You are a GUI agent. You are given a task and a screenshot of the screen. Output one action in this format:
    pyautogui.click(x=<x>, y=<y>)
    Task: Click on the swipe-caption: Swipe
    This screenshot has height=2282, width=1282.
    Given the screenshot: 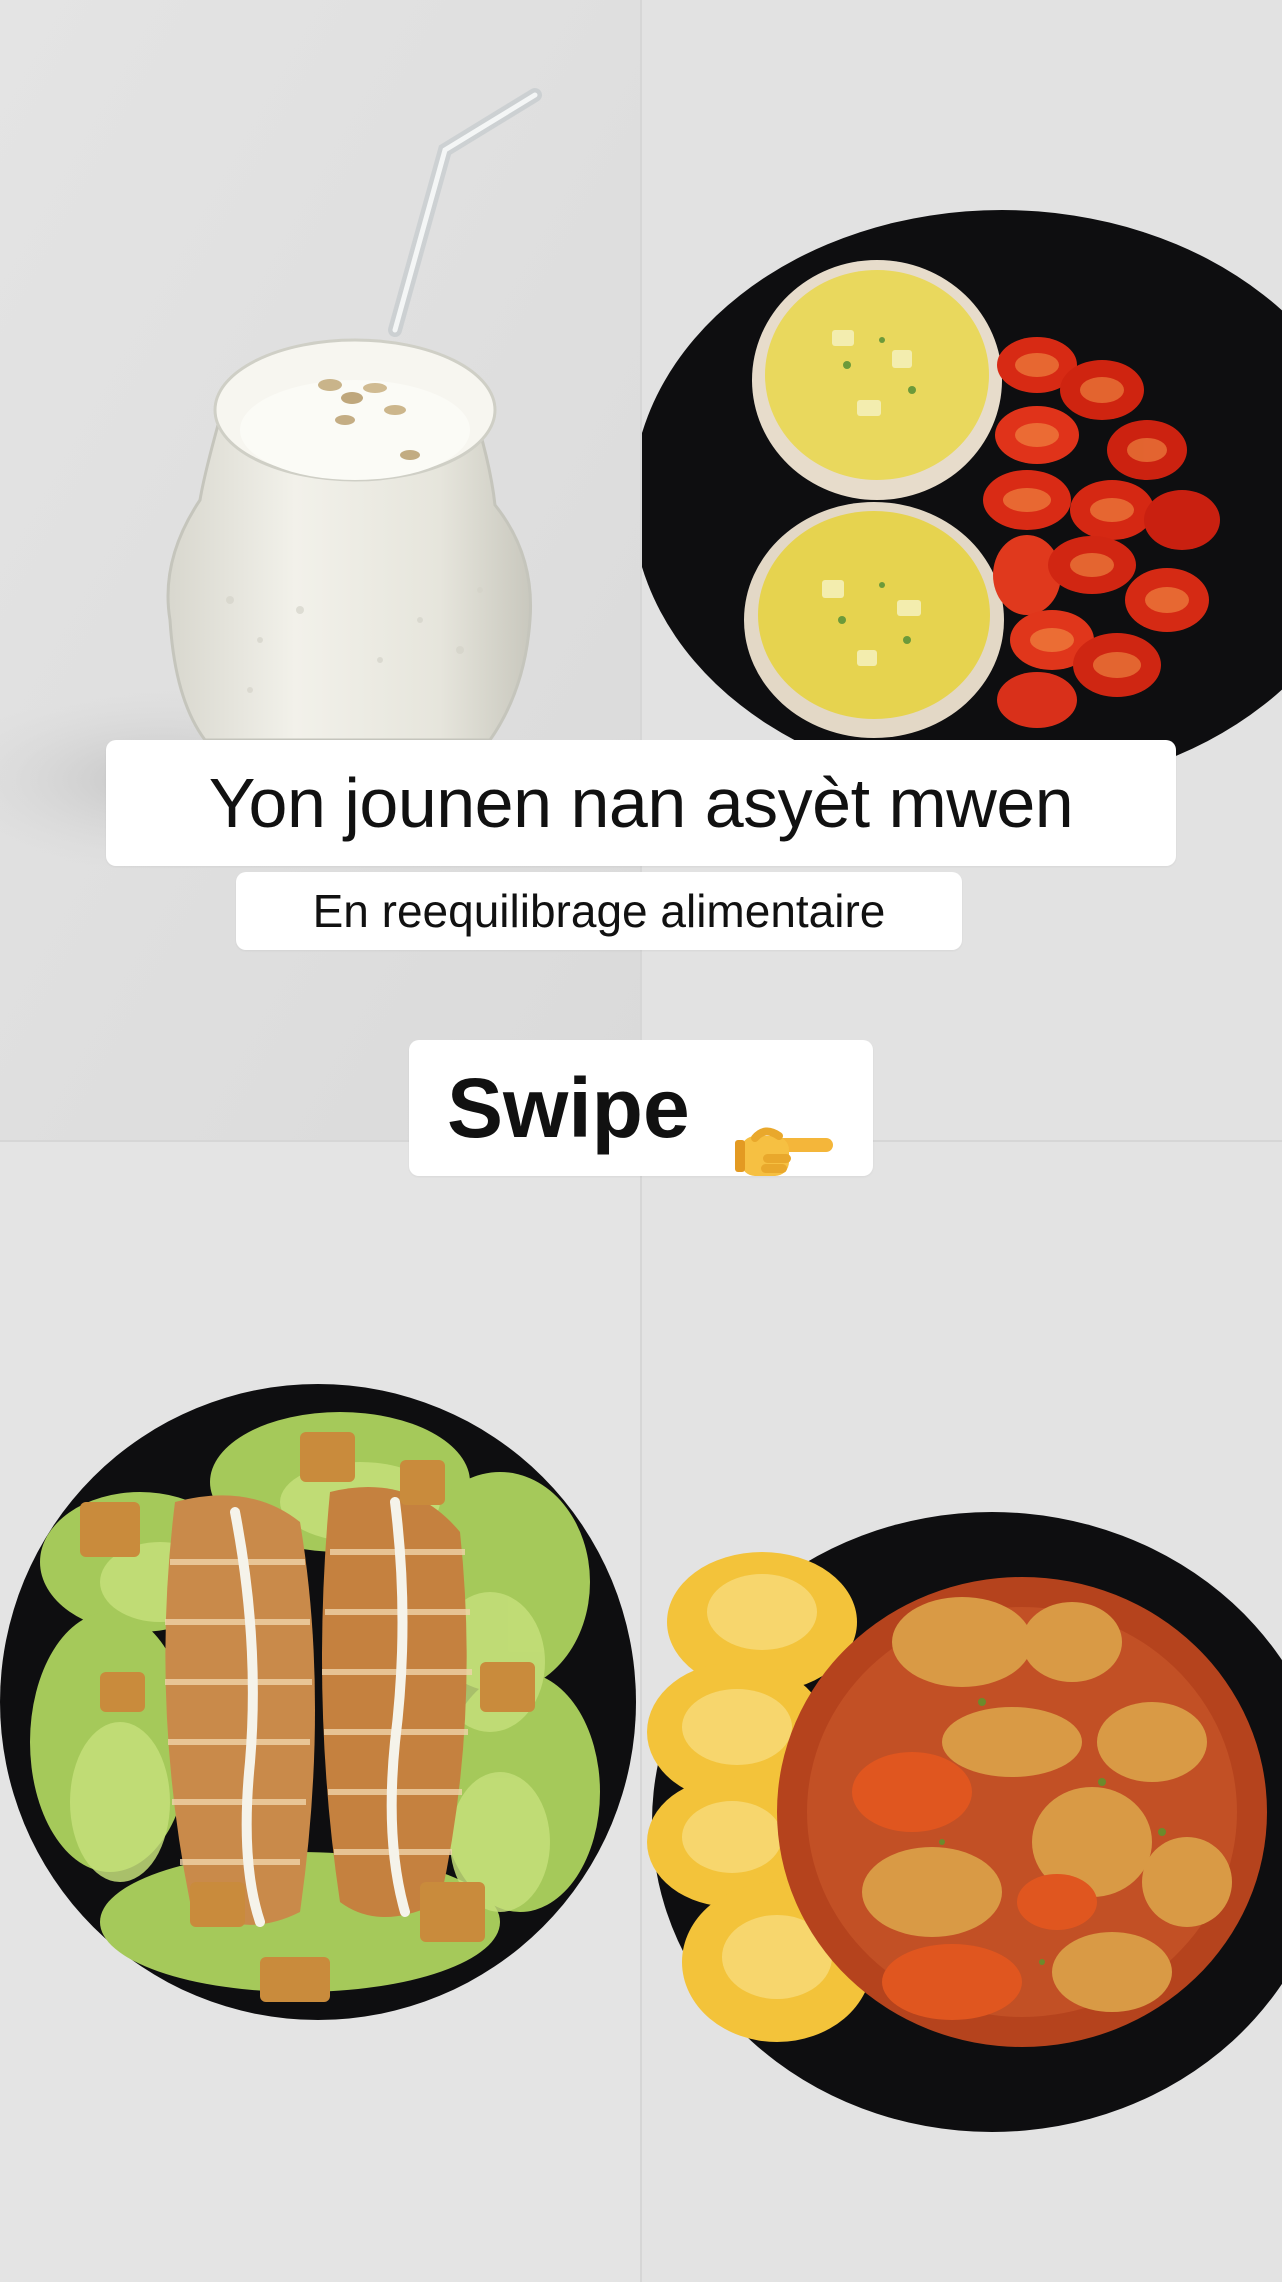 What is the action you would take?
    pyautogui.click(x=641, y=1108)
    